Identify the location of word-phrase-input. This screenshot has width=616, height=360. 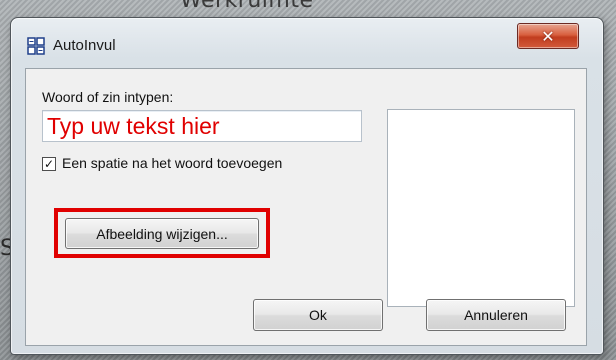
(202, 126).